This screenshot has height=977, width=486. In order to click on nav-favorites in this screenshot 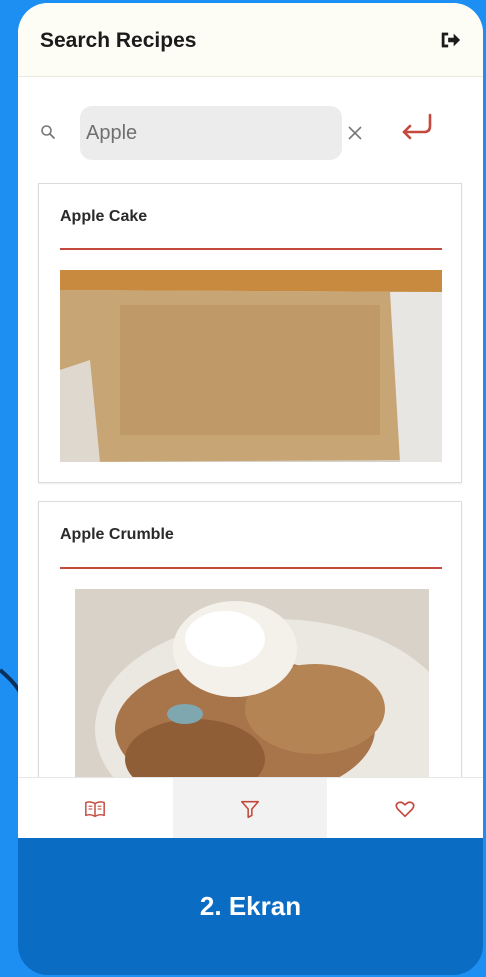, I will do `click(405, 808)`.